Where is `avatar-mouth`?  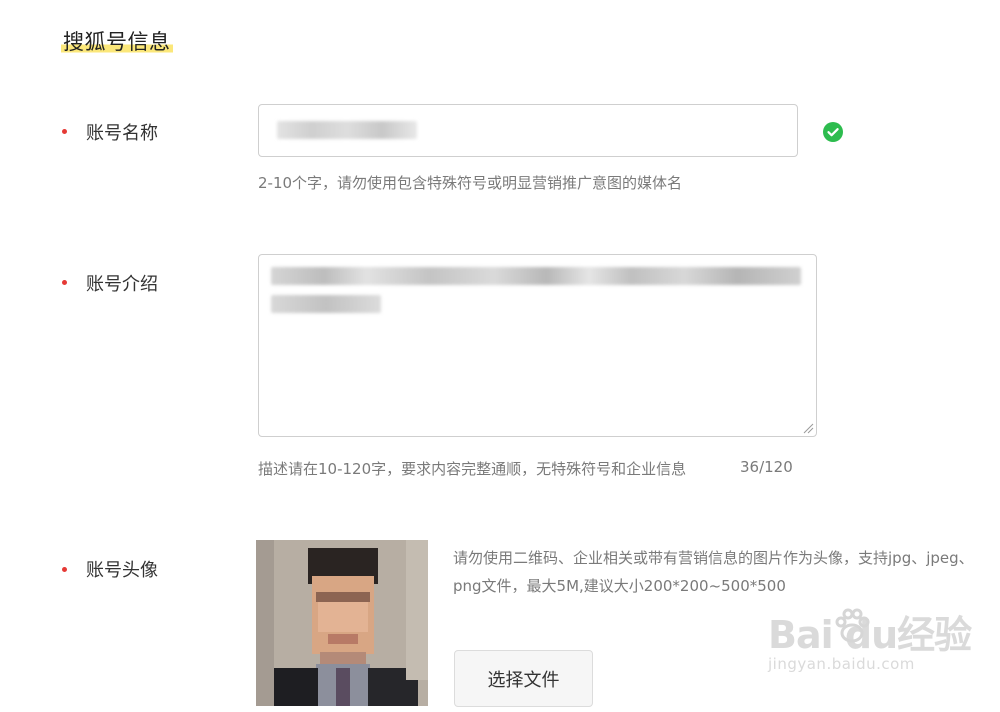 avatar-mouth is located at coordinates (343, 639).